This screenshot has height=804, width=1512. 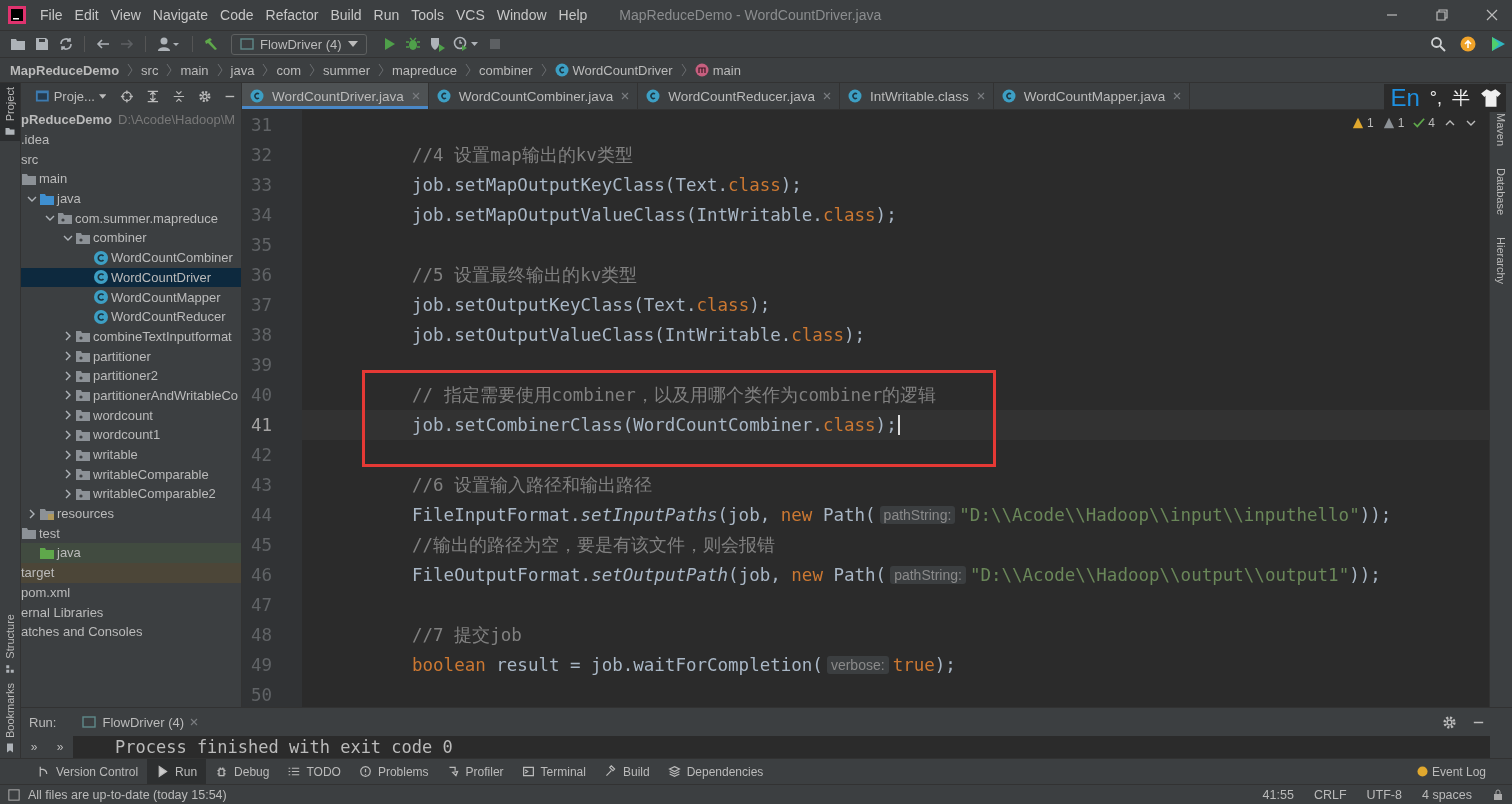 I want to click on editor-tab: WordCountReducer.java, so click(x=739, y=96).